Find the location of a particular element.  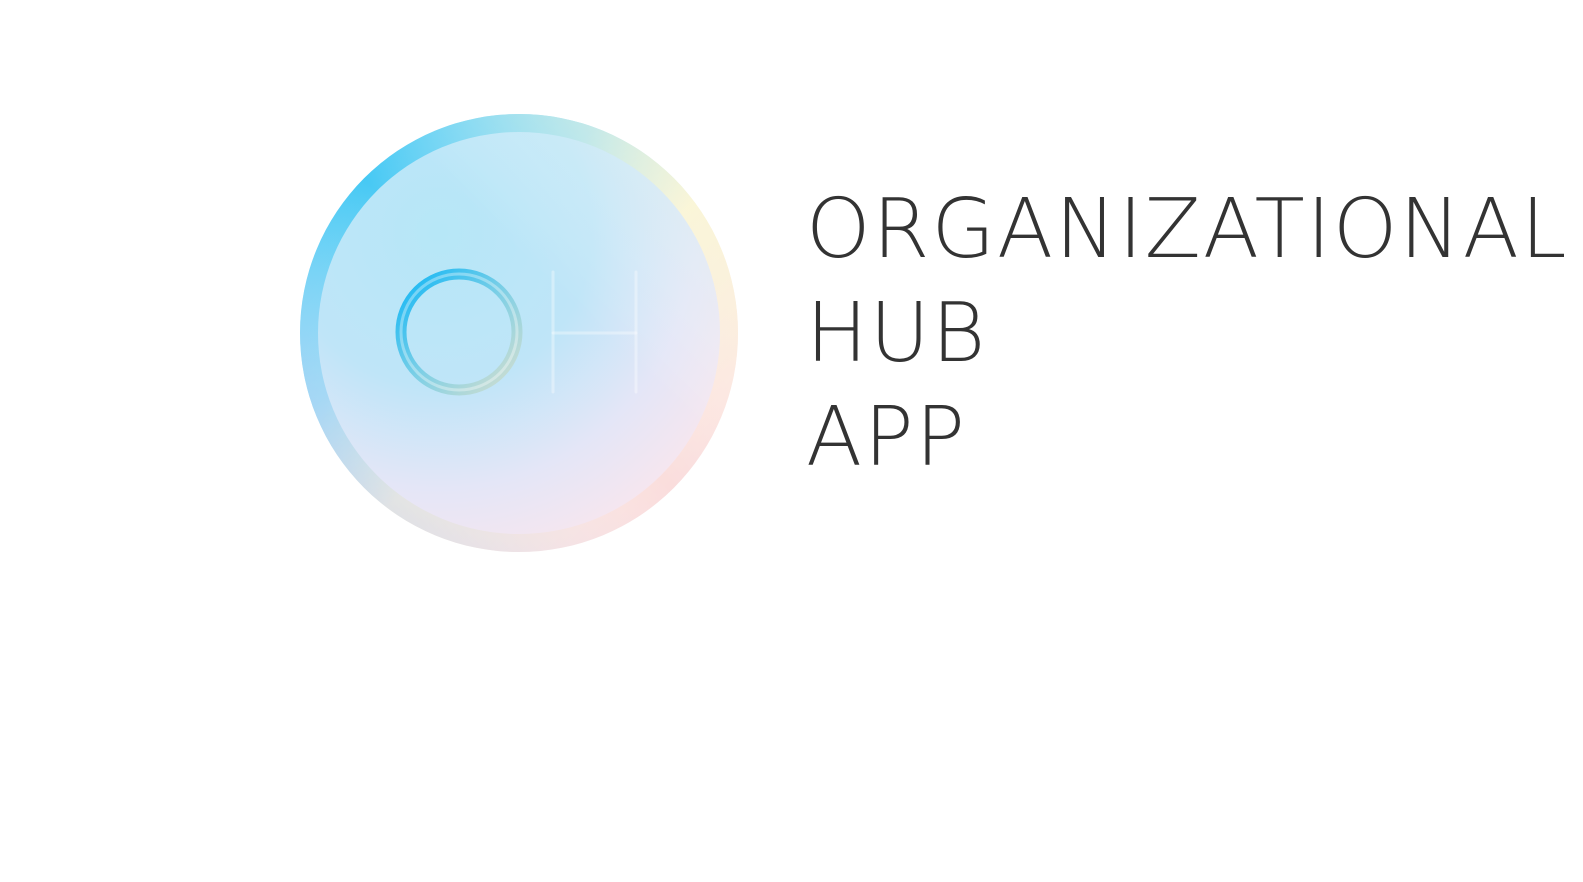

wordmark-line-organizational: ORGANIZATIONAL is located at coordinates (1187, 229).